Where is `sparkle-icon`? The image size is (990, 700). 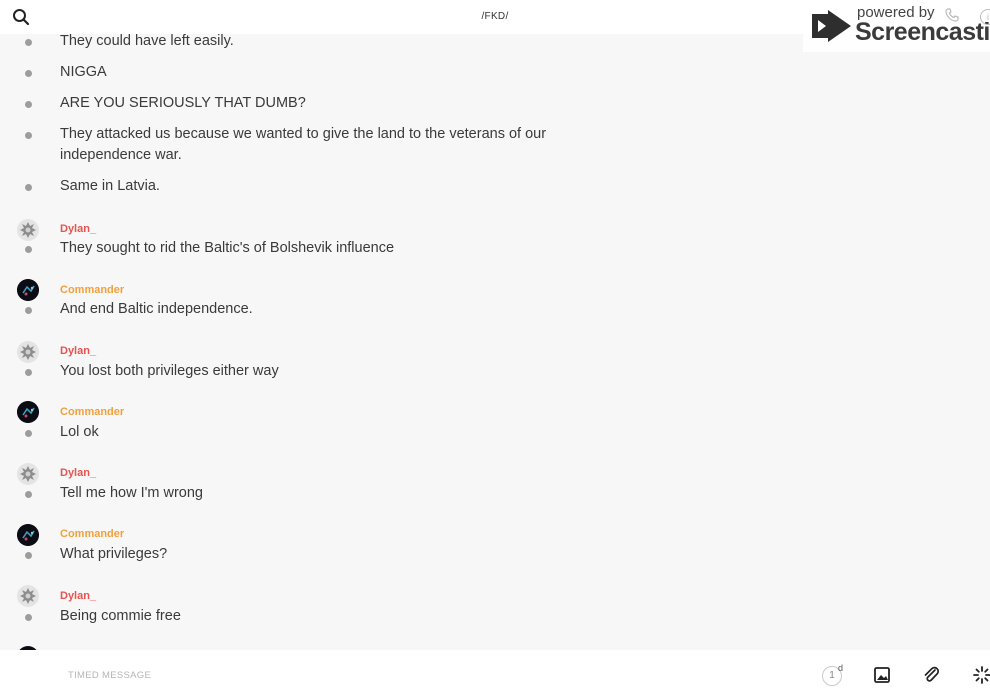
sparkle-icon is located at coordinates (980, 675).